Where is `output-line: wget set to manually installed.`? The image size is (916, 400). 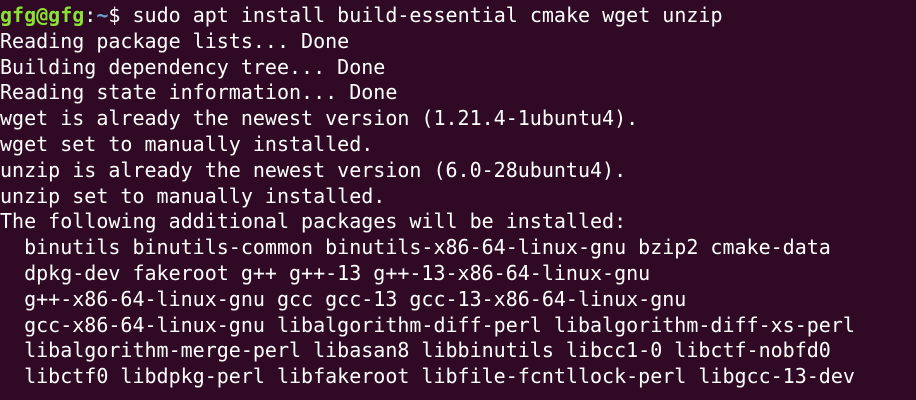
output-line: wget set to manually installed. is located at coordinates (187, 143).